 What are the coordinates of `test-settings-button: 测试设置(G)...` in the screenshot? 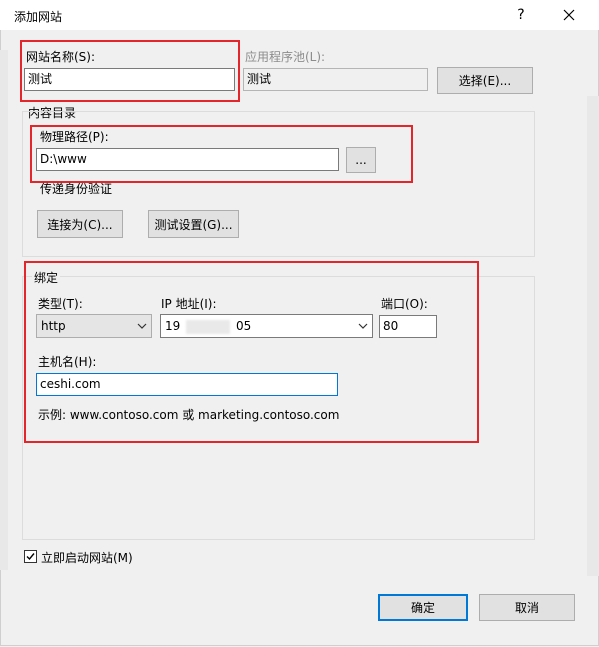 It's located at (193, 224).